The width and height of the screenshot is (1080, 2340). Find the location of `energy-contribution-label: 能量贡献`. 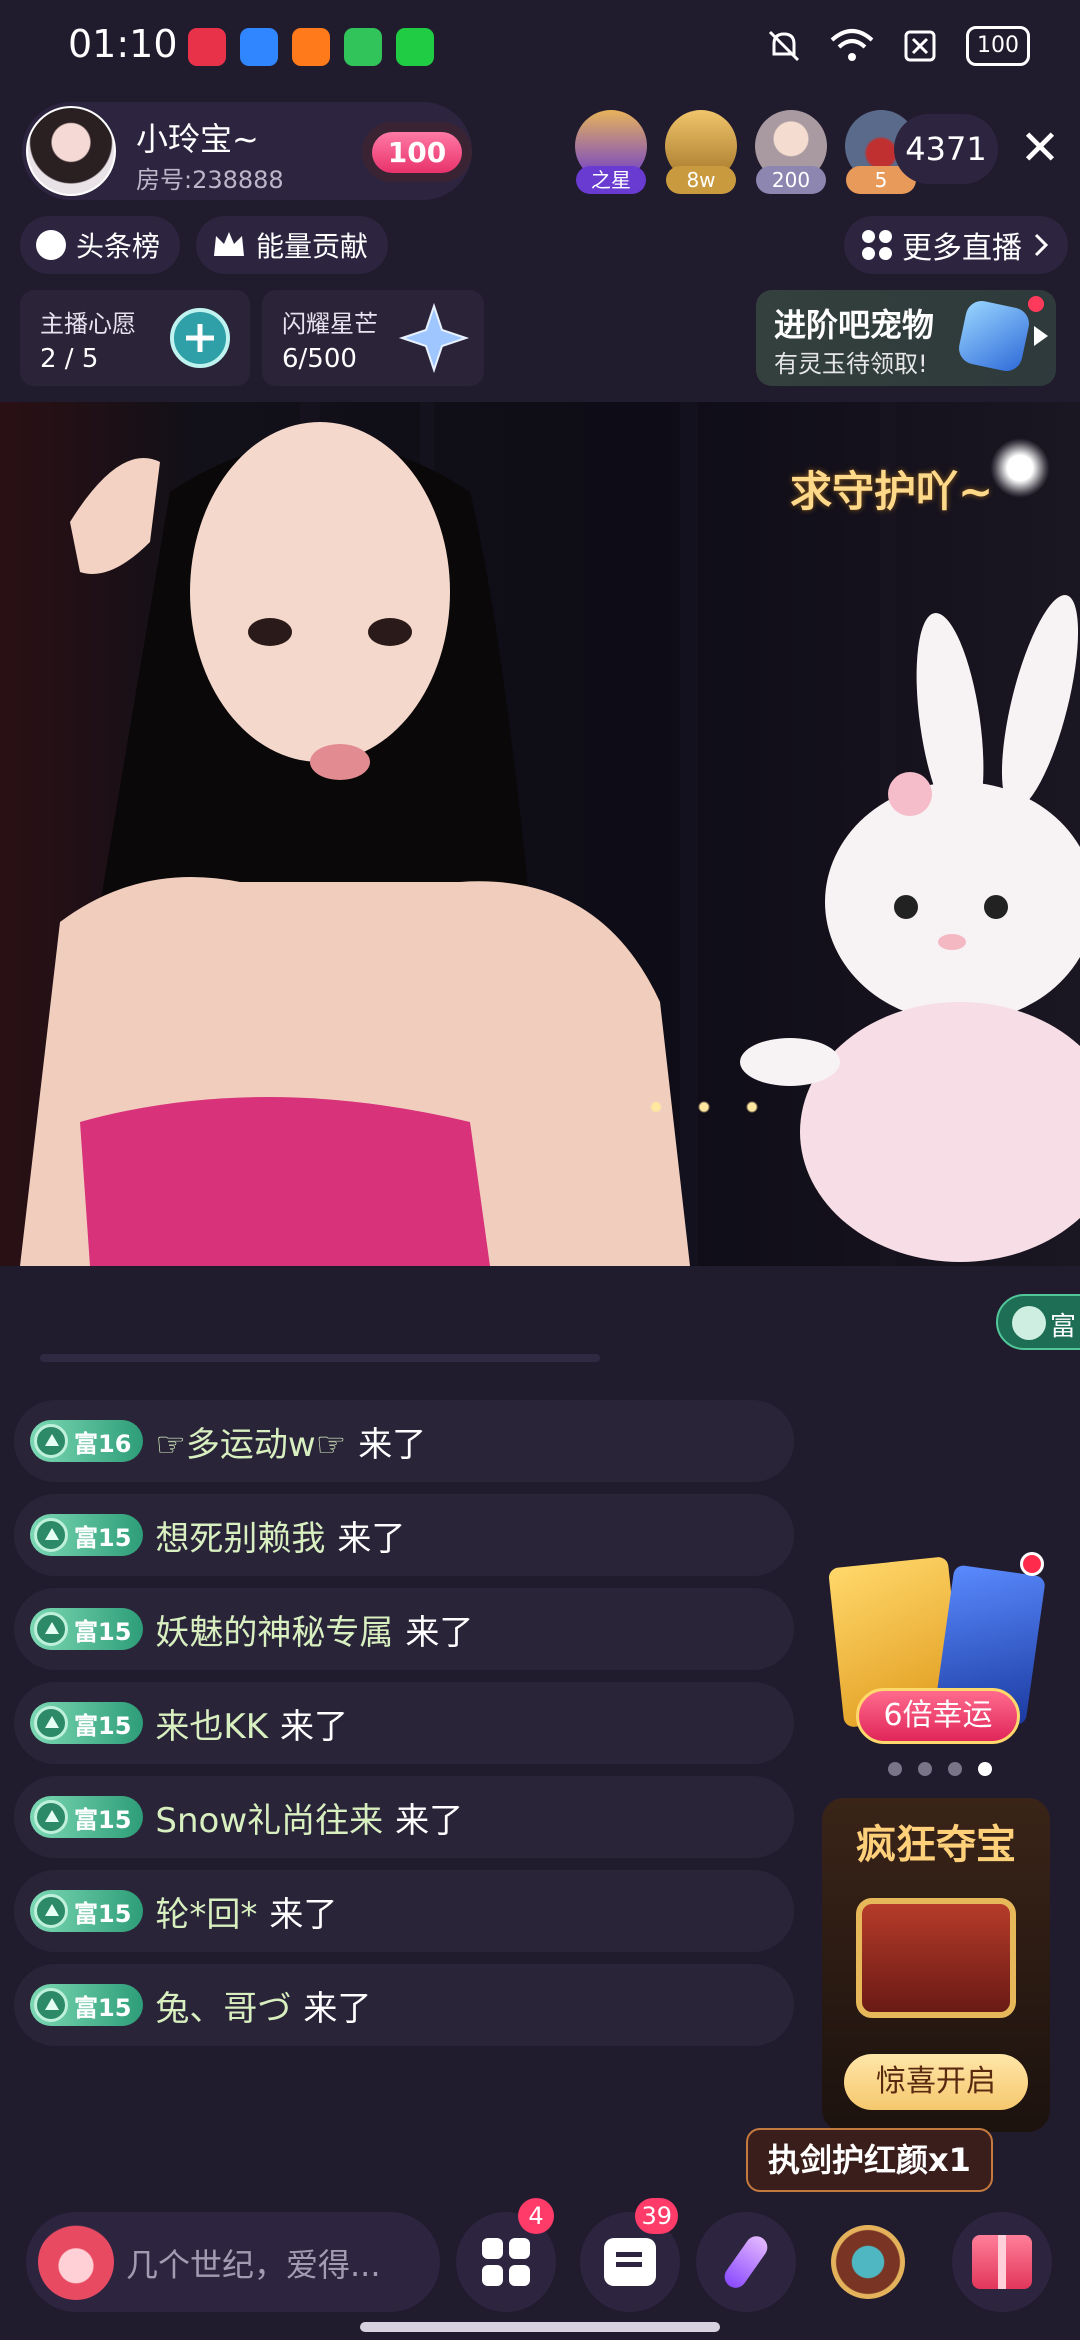

energy-contribution-label: 能量贡献 is located at coordinates (312, 246).